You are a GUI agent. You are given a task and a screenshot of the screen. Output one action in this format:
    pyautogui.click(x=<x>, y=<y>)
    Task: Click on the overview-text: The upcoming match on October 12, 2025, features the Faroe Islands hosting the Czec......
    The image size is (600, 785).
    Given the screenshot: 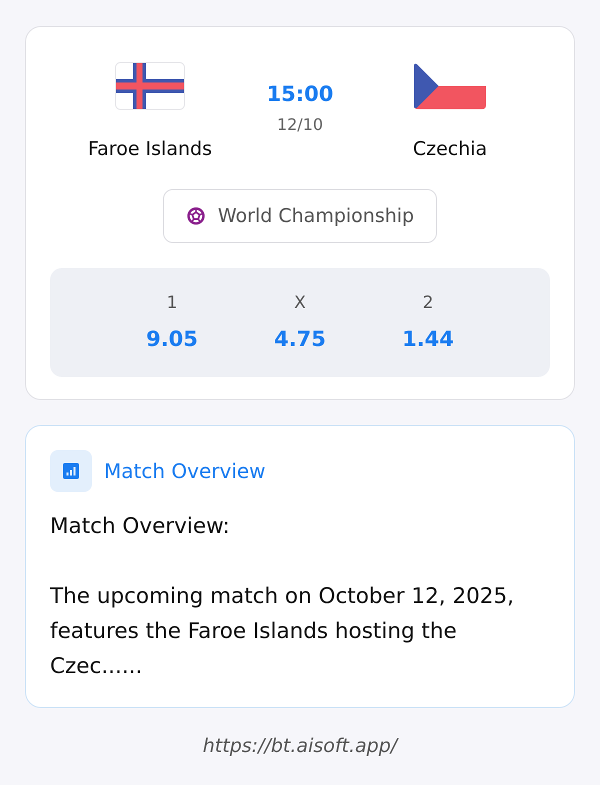 What is the action you would take?
    pyautogui.click(x=282, y=632)
    